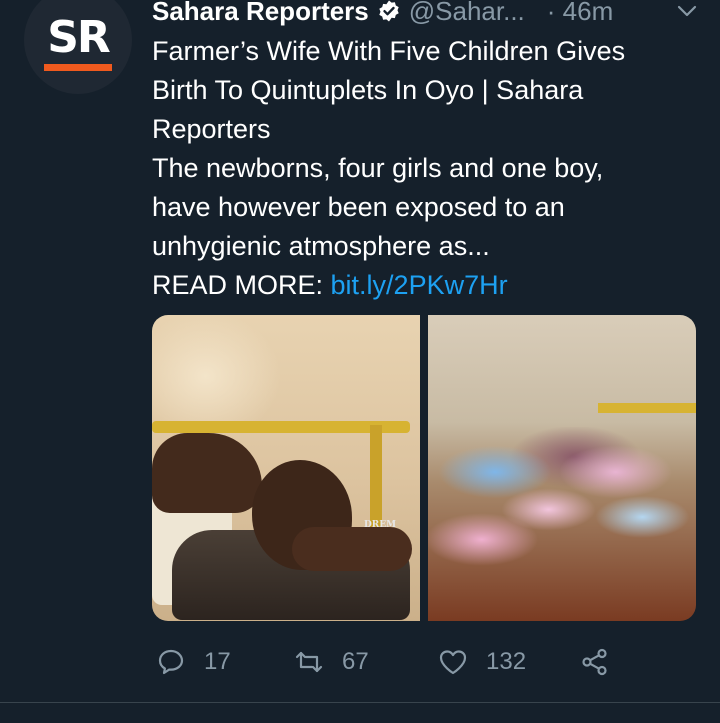  Describe the element at coordinates (506, 661) in the screenshot. I see `like-count: 132` at that location.